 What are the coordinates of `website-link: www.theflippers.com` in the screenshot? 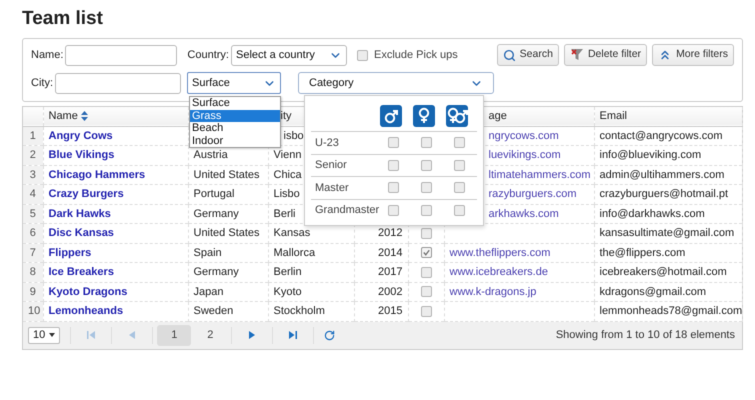 It's located at (500, 252).